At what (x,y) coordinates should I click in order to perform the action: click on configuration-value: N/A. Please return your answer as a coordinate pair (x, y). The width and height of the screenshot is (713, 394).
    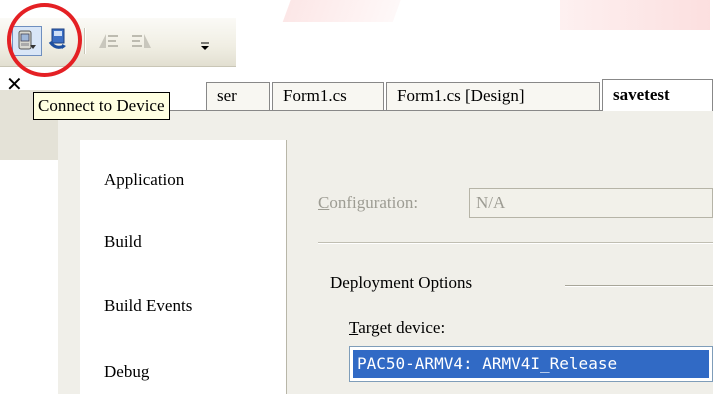
    Looking at the image, I should click on (491, 202).